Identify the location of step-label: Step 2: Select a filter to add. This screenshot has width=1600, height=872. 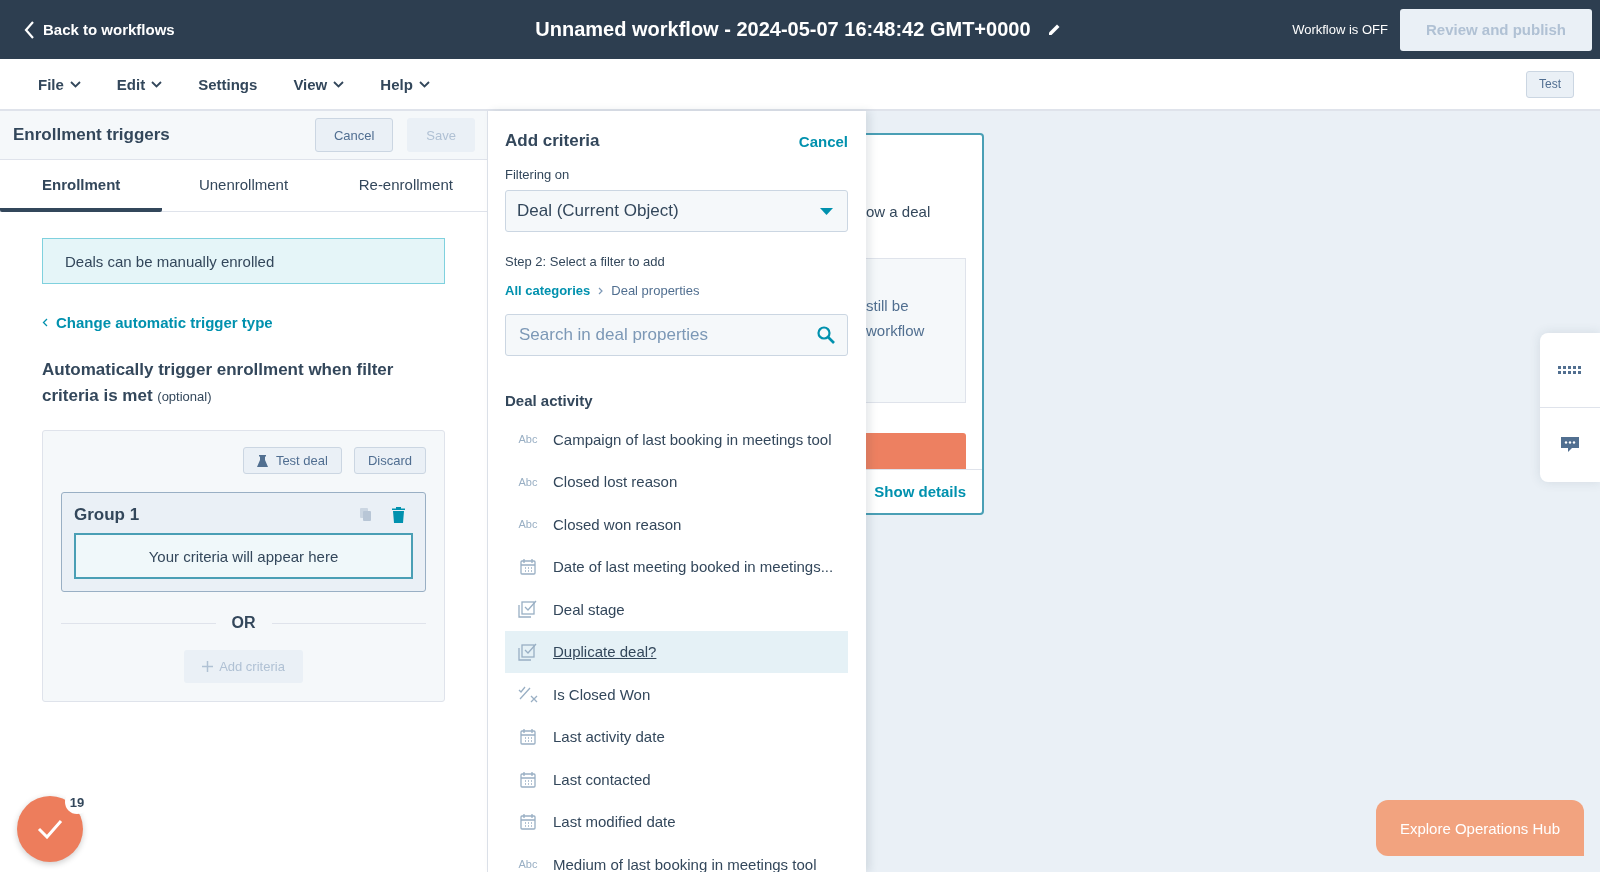
(585, 261).